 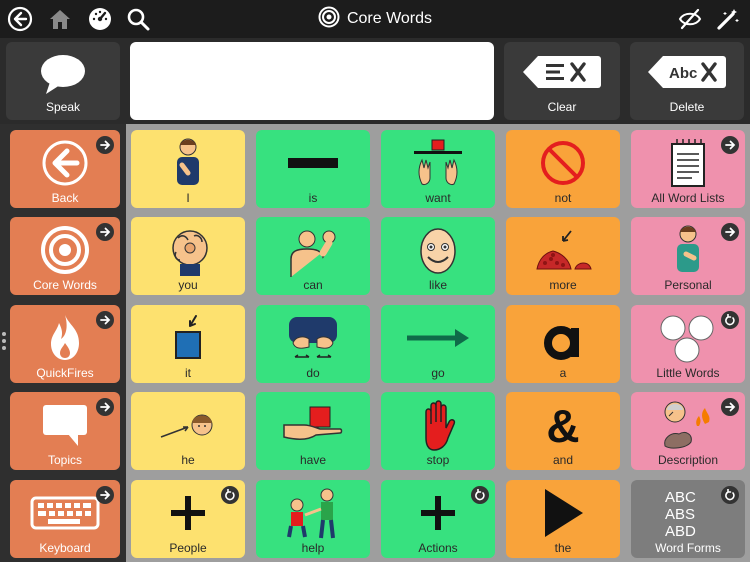 What do you see at coordinates (65, 344) in the screenshot?
I see `nav-quickfires-button: QuickFires` at bounding box center [65, 344].